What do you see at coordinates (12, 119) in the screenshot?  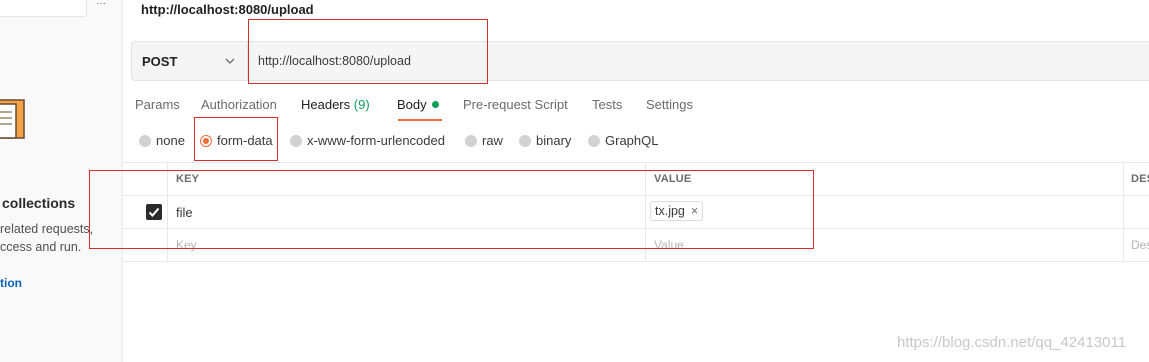 I see `collection-illustration-icon` at bounding box center [12, 119].